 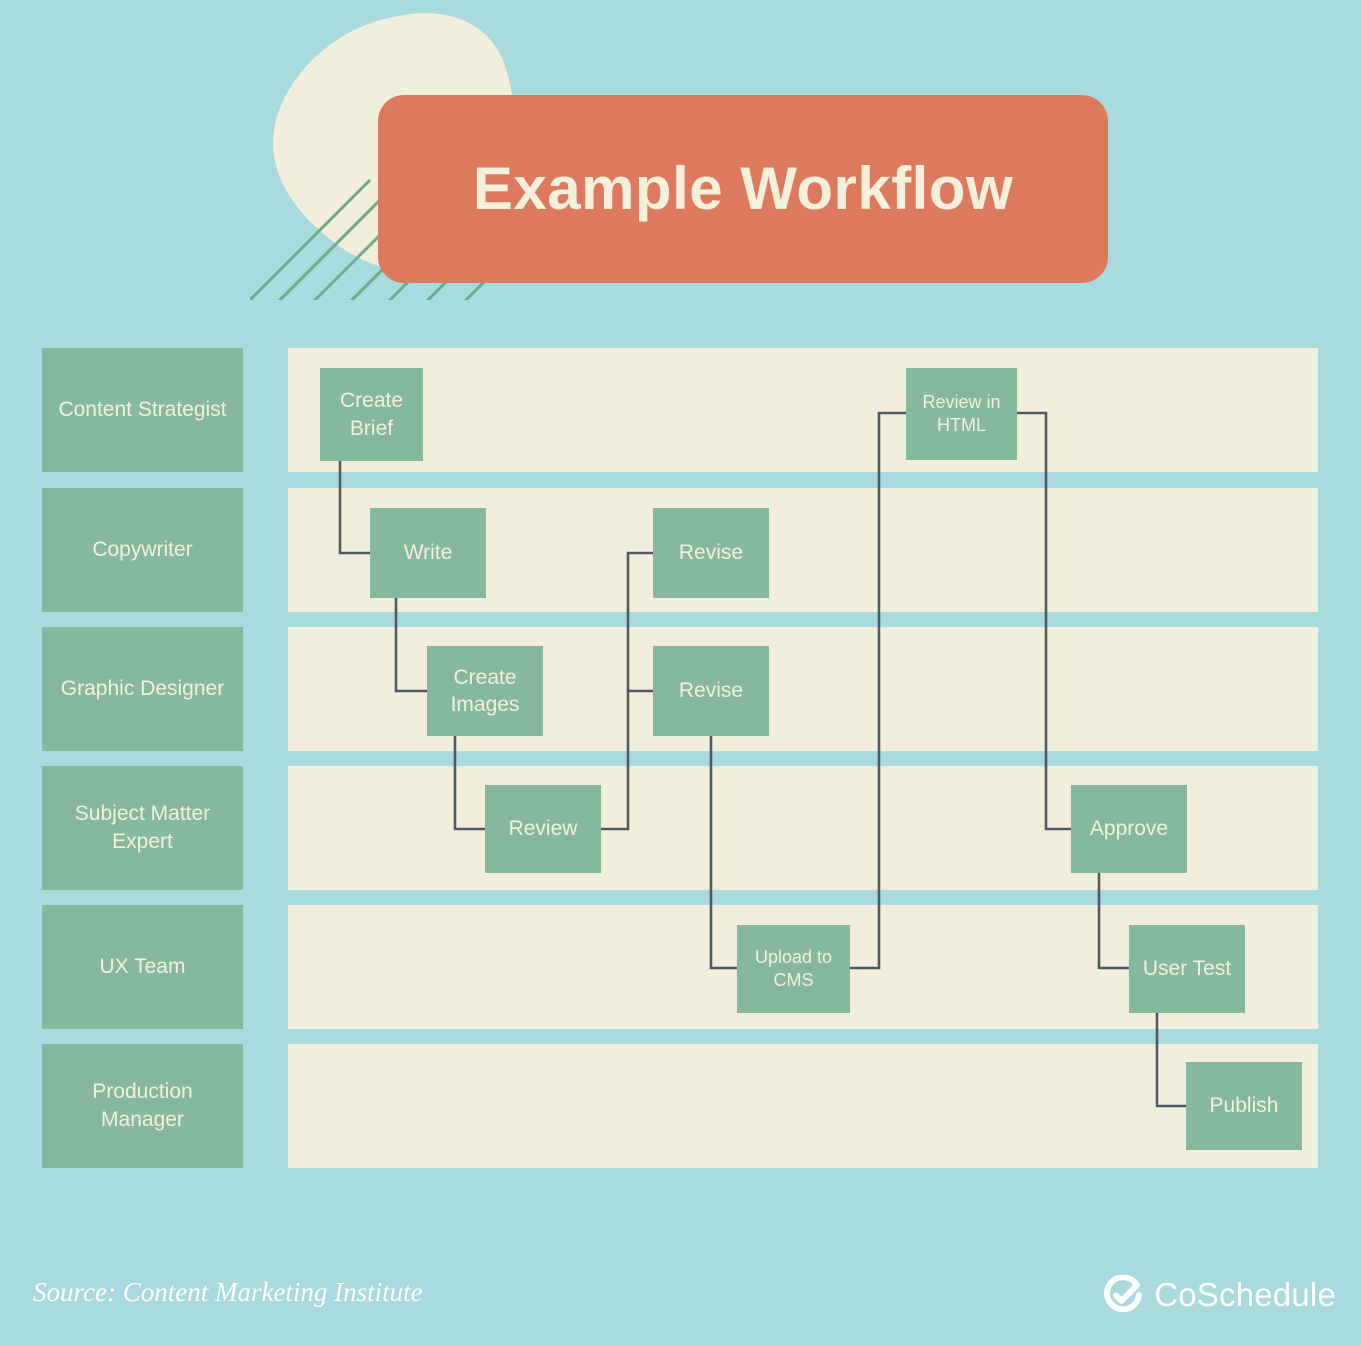 I want to click on workflow-node-label: Write, so click(x=428, y=553).